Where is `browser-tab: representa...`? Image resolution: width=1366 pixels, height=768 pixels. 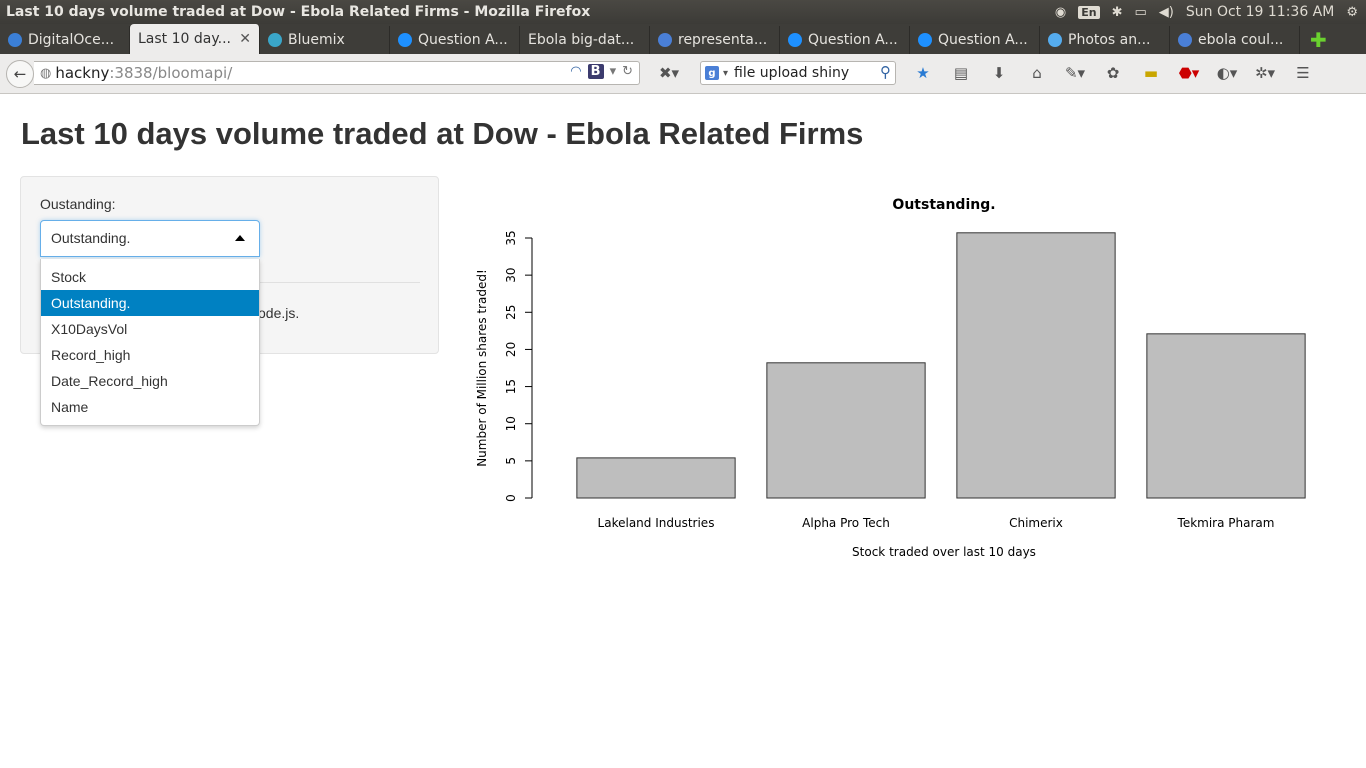 browser-tab: representa... is located at coordinates (715, 40).